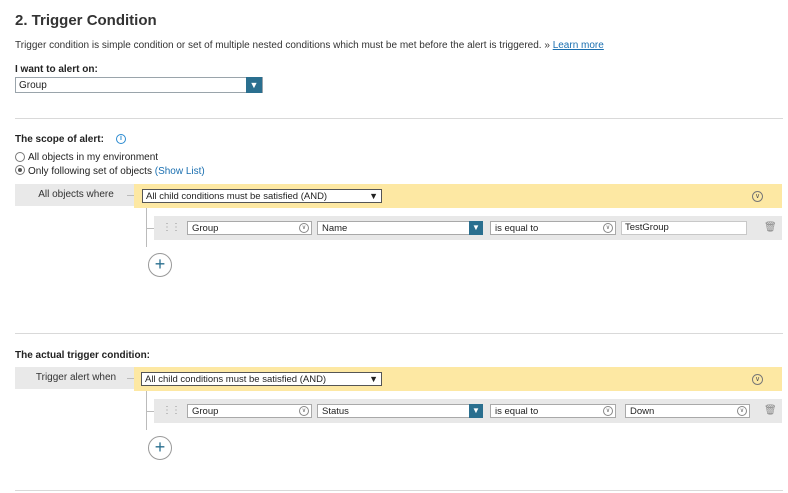 The height and width of the screenshot is (493, 788). Describe the element at coordinates (76, 195) in the screenshot. I see `all-objects-where-label: All objects where` at that location.